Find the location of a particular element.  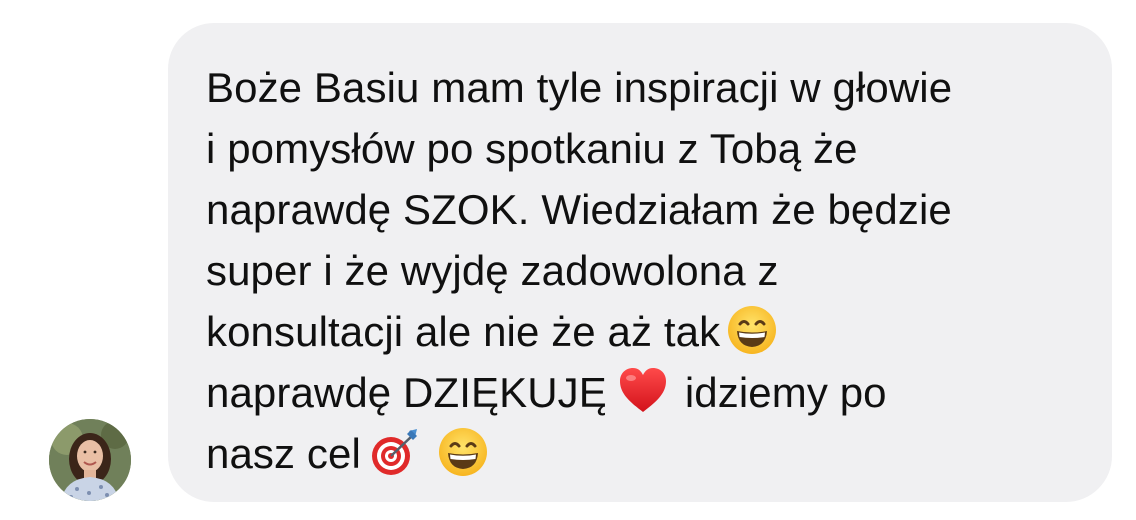

message-line-text: naprawdę DZIĘKUJĘ is located at coordinates (406, 392).